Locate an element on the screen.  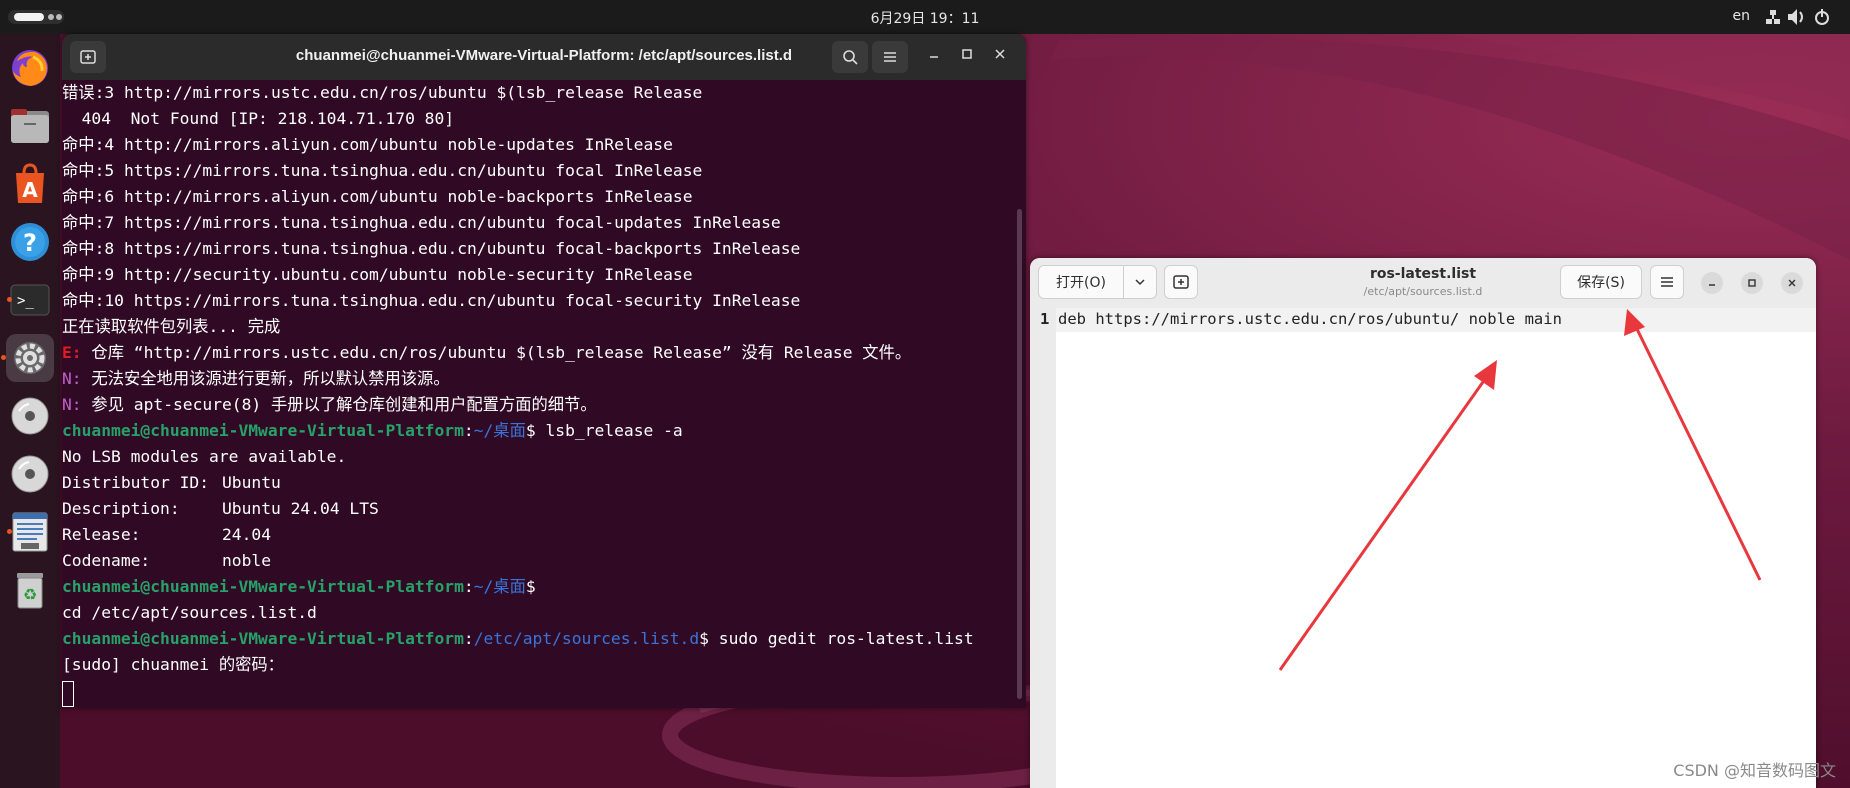
terminal-scrollbar is located at coordinates (1019, 454).